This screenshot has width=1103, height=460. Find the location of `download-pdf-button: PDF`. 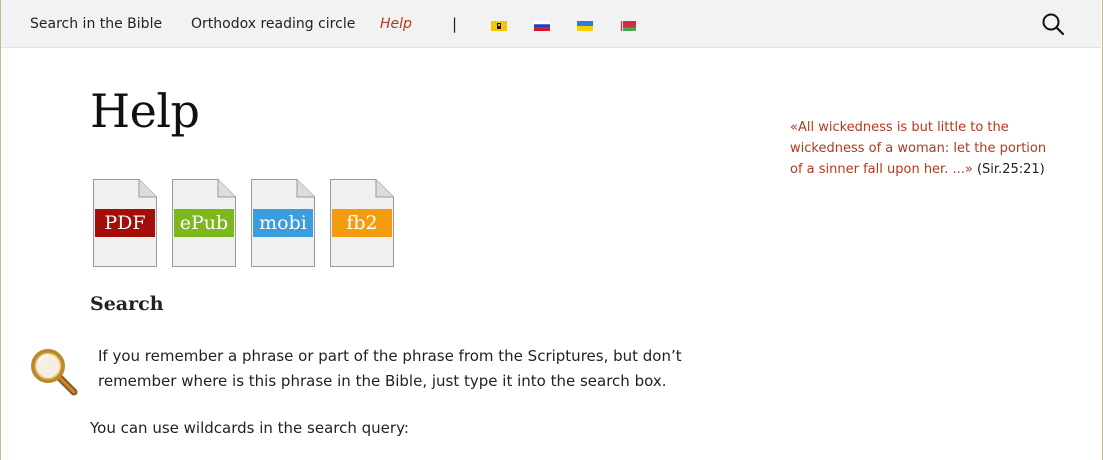

download-pdf-button: PDF is located at coordinates (125, 223).